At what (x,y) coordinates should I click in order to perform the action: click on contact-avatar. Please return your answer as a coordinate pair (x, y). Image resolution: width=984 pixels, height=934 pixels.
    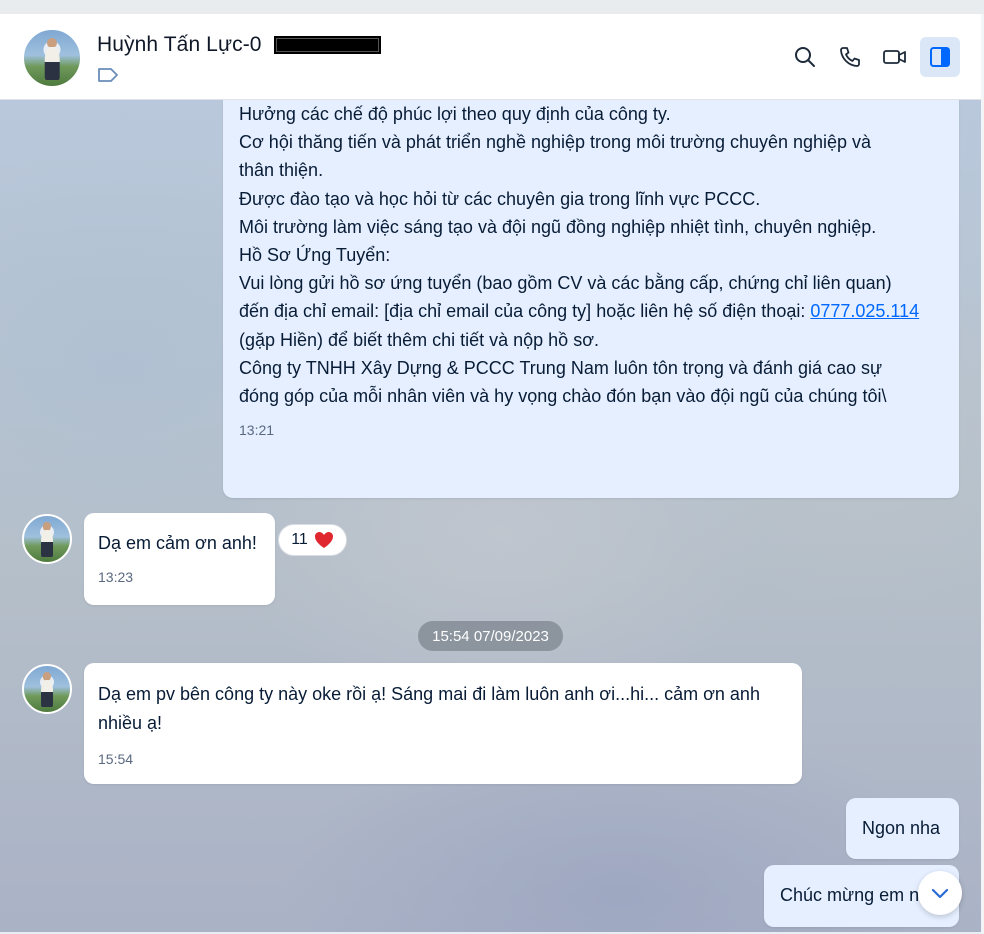
    Looking at the image, I should click on (52, 58).